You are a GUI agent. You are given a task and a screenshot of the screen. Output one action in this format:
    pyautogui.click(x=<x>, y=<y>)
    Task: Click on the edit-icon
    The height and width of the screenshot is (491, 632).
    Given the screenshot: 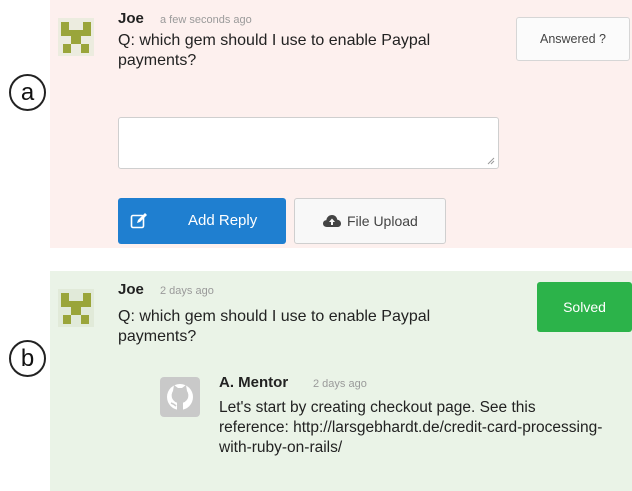 What is the action you would take?
    pyautogui.click(x=138, y=221)
    